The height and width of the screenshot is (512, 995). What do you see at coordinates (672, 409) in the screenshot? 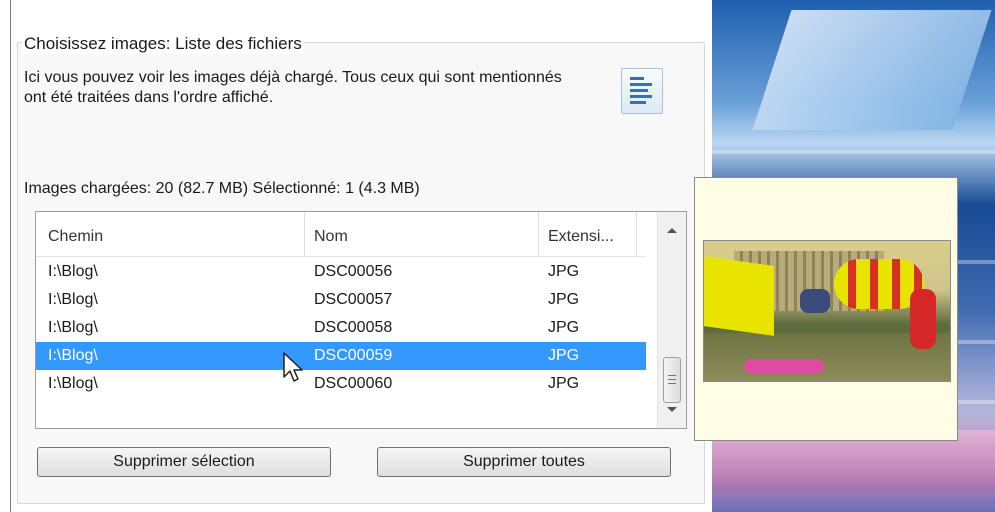
I see `scroll-down-arrow-icon` at bounding box center [672, 409].